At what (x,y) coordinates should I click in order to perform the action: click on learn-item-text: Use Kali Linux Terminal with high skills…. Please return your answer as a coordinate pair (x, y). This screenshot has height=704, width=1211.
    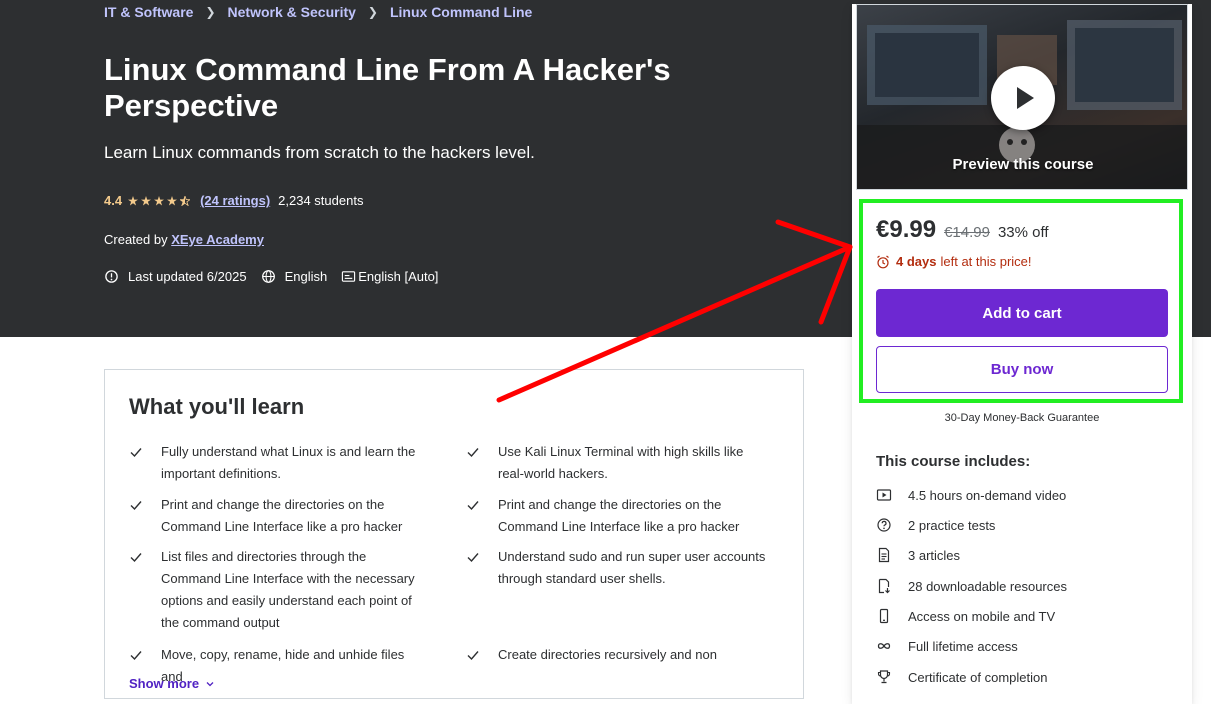
    Looking at the image, I should click on (621, 462).